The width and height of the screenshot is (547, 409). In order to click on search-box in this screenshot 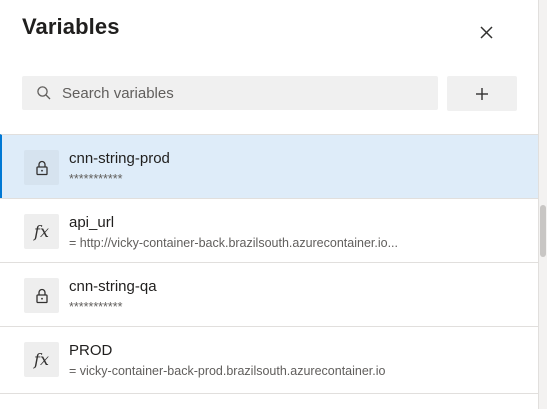, I will do `click(230, 93)`.